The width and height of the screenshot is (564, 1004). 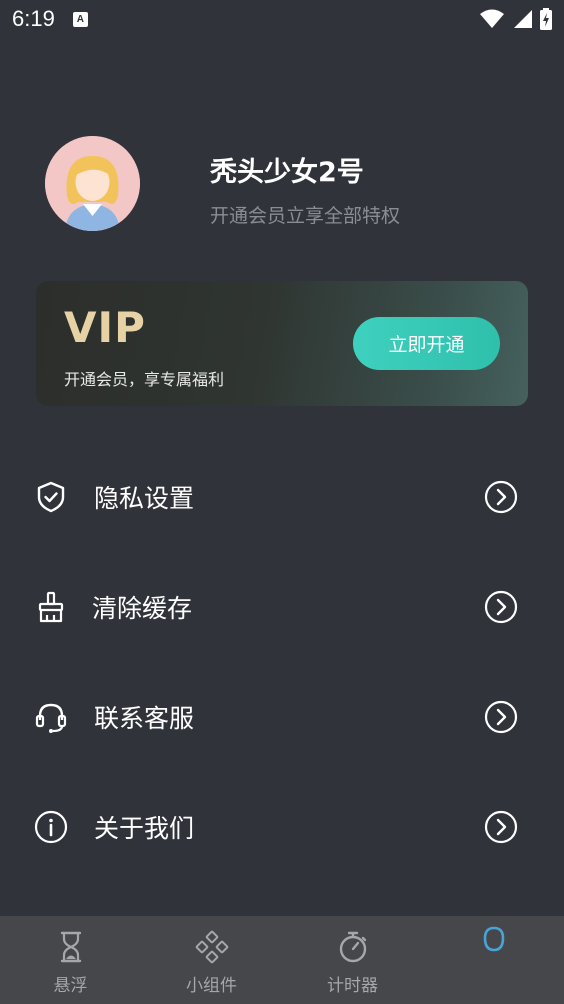 What do you see at coordinates (142, 608) in the screenshot?
I see `menu-label: 清除缓存` at bounding box center [142, 608].